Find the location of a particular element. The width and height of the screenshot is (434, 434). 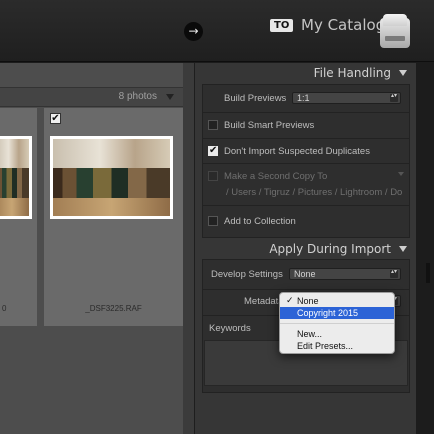

second-copy-label: Make a Second Copy To is located at coordinates (276, 176).